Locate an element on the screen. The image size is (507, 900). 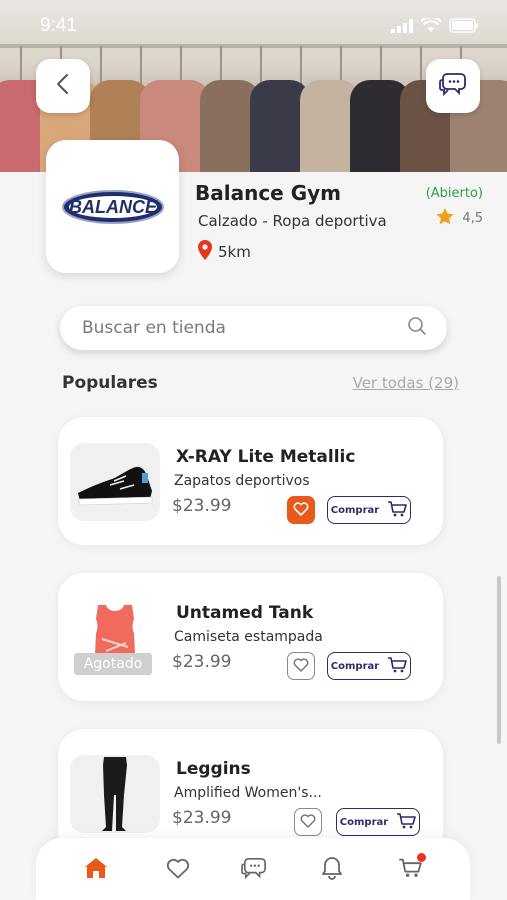
back-button is located at coordinates (63, 86).